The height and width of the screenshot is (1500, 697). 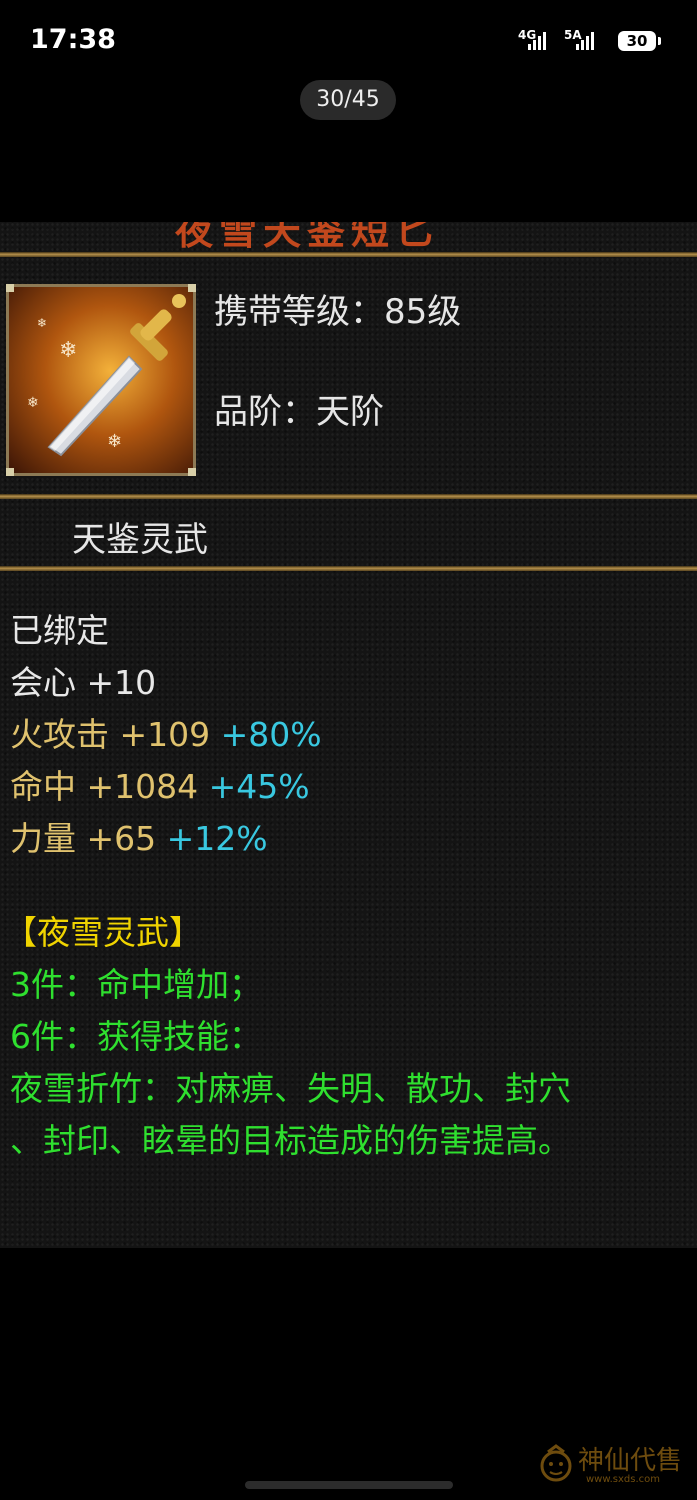 I want to click on stat-row: 会心 +10, so click(x=83, y=680).